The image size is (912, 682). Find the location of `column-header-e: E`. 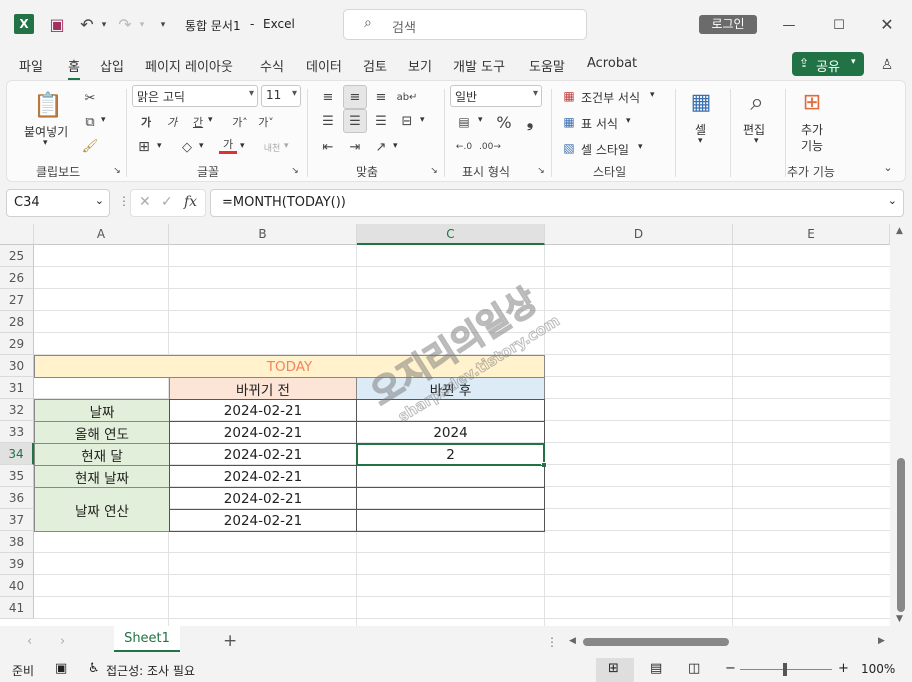

column-header-e: E is located at coordinates (811, 234).